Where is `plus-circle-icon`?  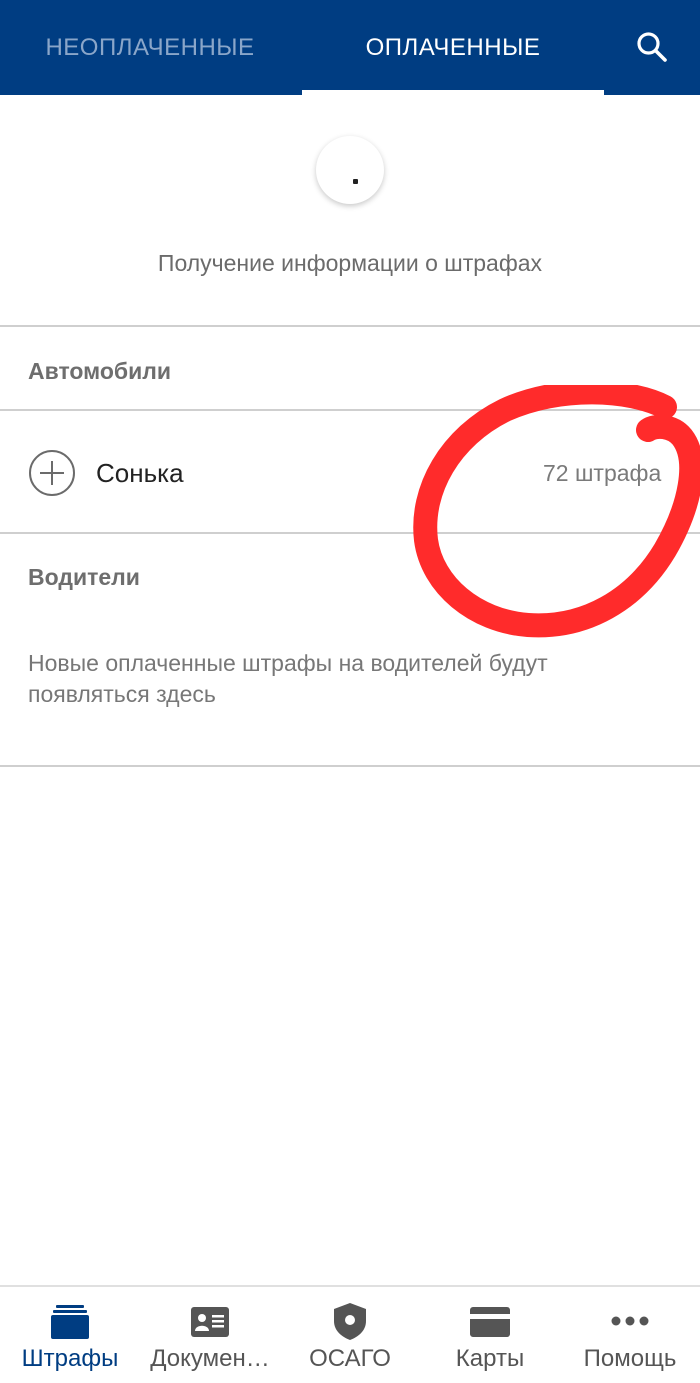 plus-circle-icon is located at coordinates (52, 473).